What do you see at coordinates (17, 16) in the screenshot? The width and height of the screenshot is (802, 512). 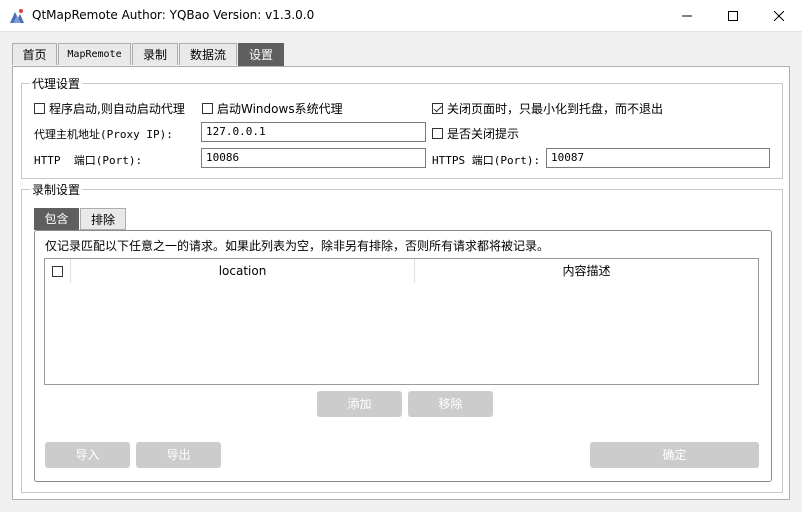 I see `app-logo-icon` at bounding box center [17, 16].